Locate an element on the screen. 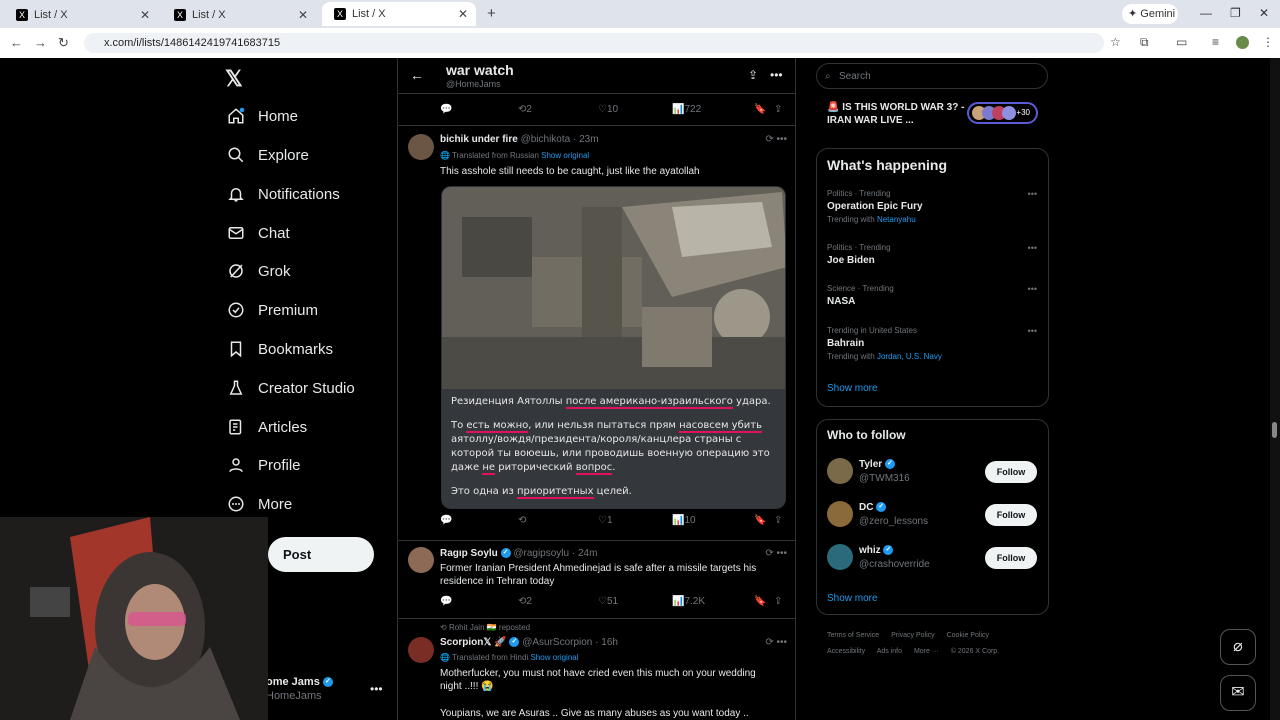 Image resolution: width=1280 pixels, height=720 pixels. views-button: 📊 10 is located at coordinates (684, 520).